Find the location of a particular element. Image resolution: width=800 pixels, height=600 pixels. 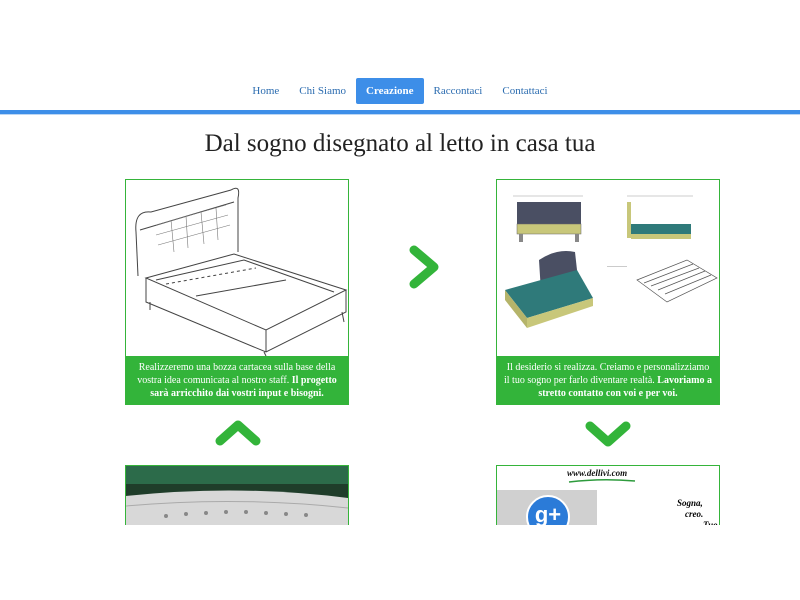

bed-technical-drawing-image: ———— is located at coordinates (608, 268).